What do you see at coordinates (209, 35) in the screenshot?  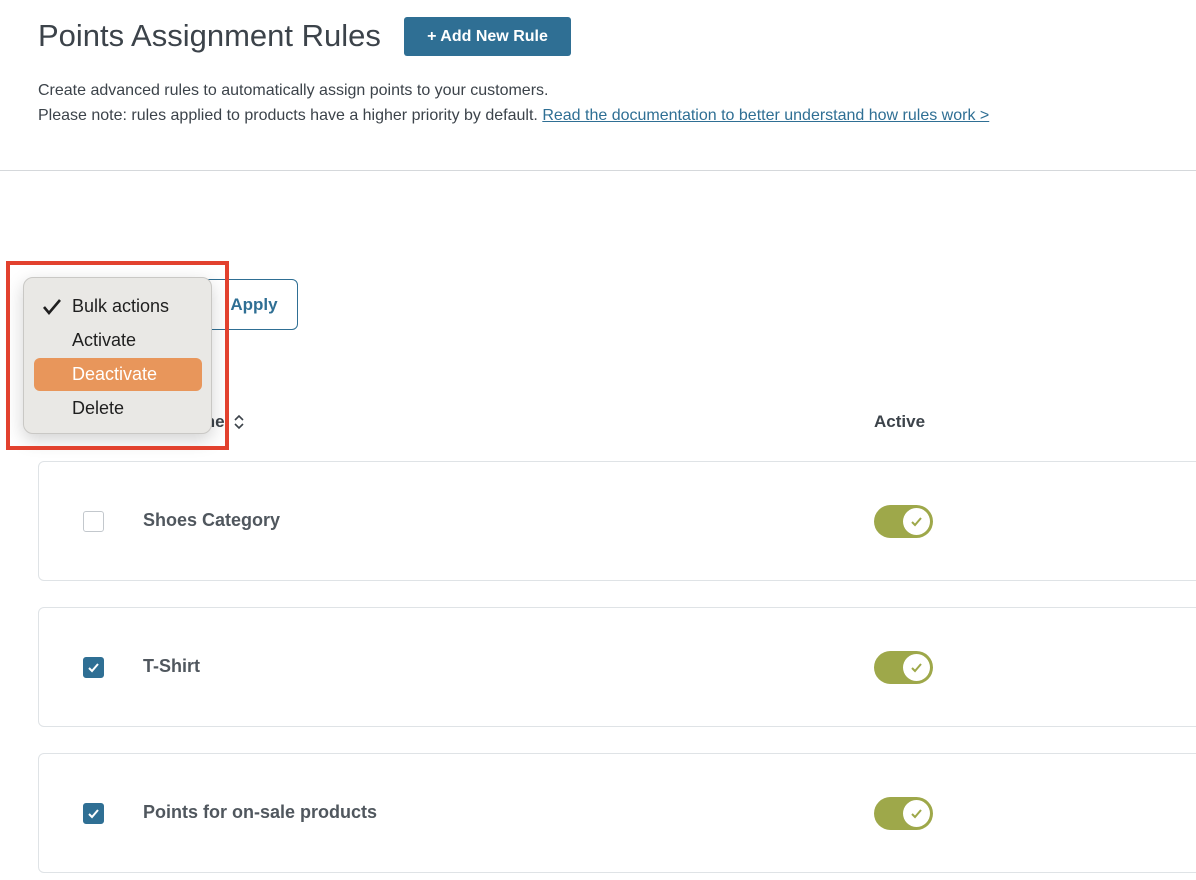 I see `page-title: Points Assignment Rules` at bounding box center [209, 35].